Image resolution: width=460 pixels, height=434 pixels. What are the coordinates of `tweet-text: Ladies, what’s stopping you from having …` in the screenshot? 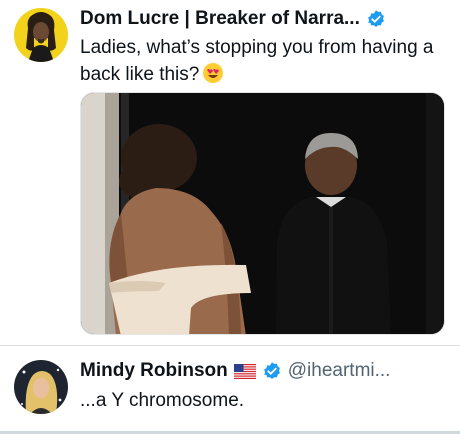 It's located at (260, 61).